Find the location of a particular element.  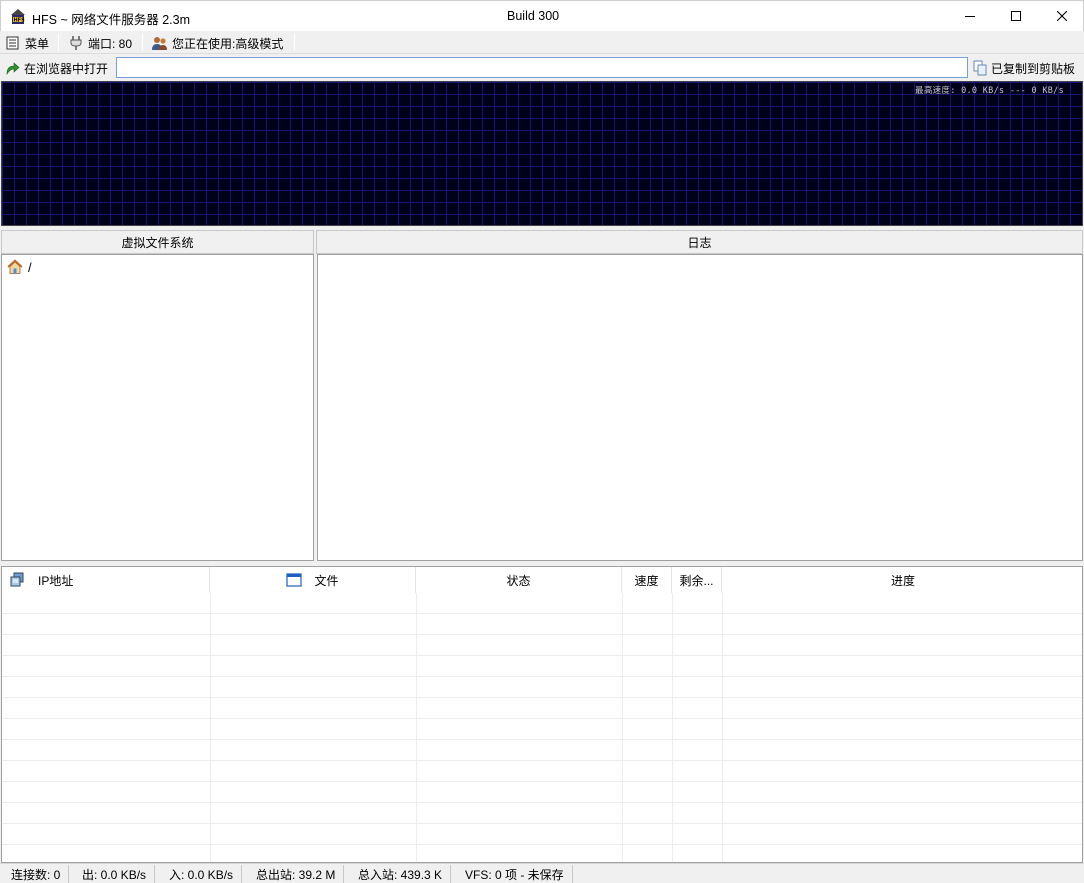

copy-to-clipboard-button: 已复制到剪贴板 is located at coordinates (1023, 68).